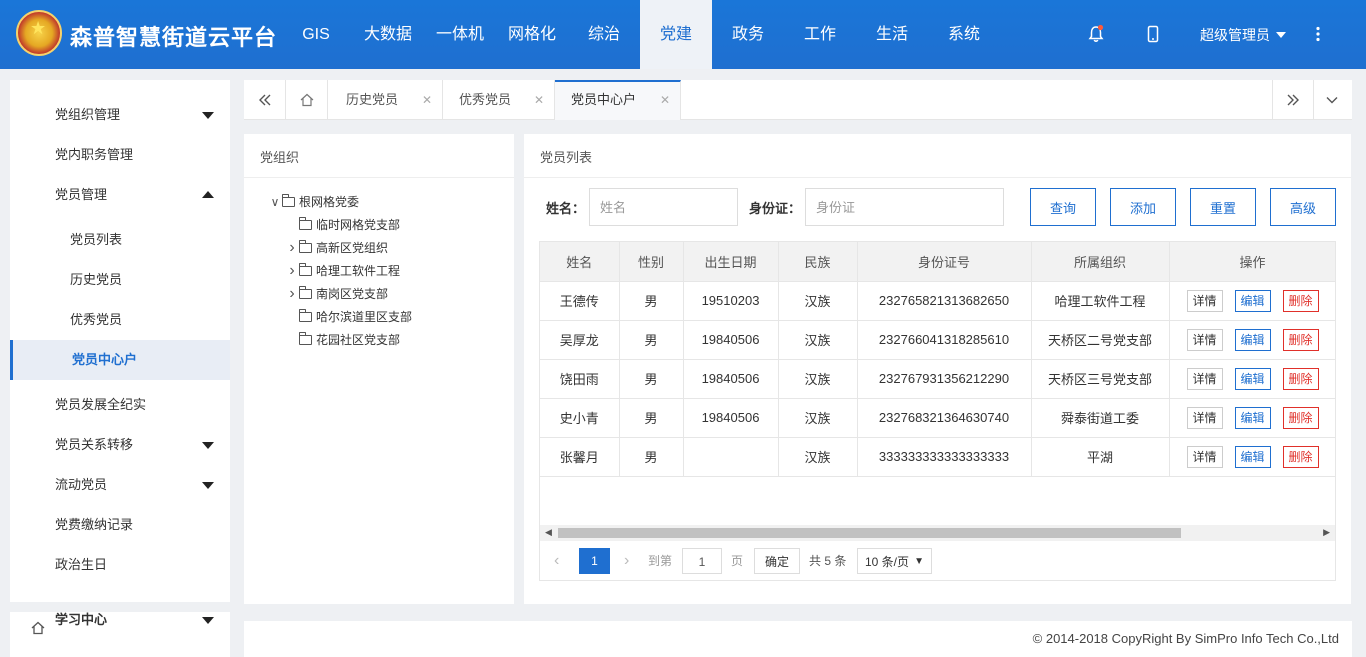 The height and width of the screenshot is (657, 1366). Describe the element at coordinates (342, 340) in the screenshot. I see `tree-node: 花园社区党支部` at that location.